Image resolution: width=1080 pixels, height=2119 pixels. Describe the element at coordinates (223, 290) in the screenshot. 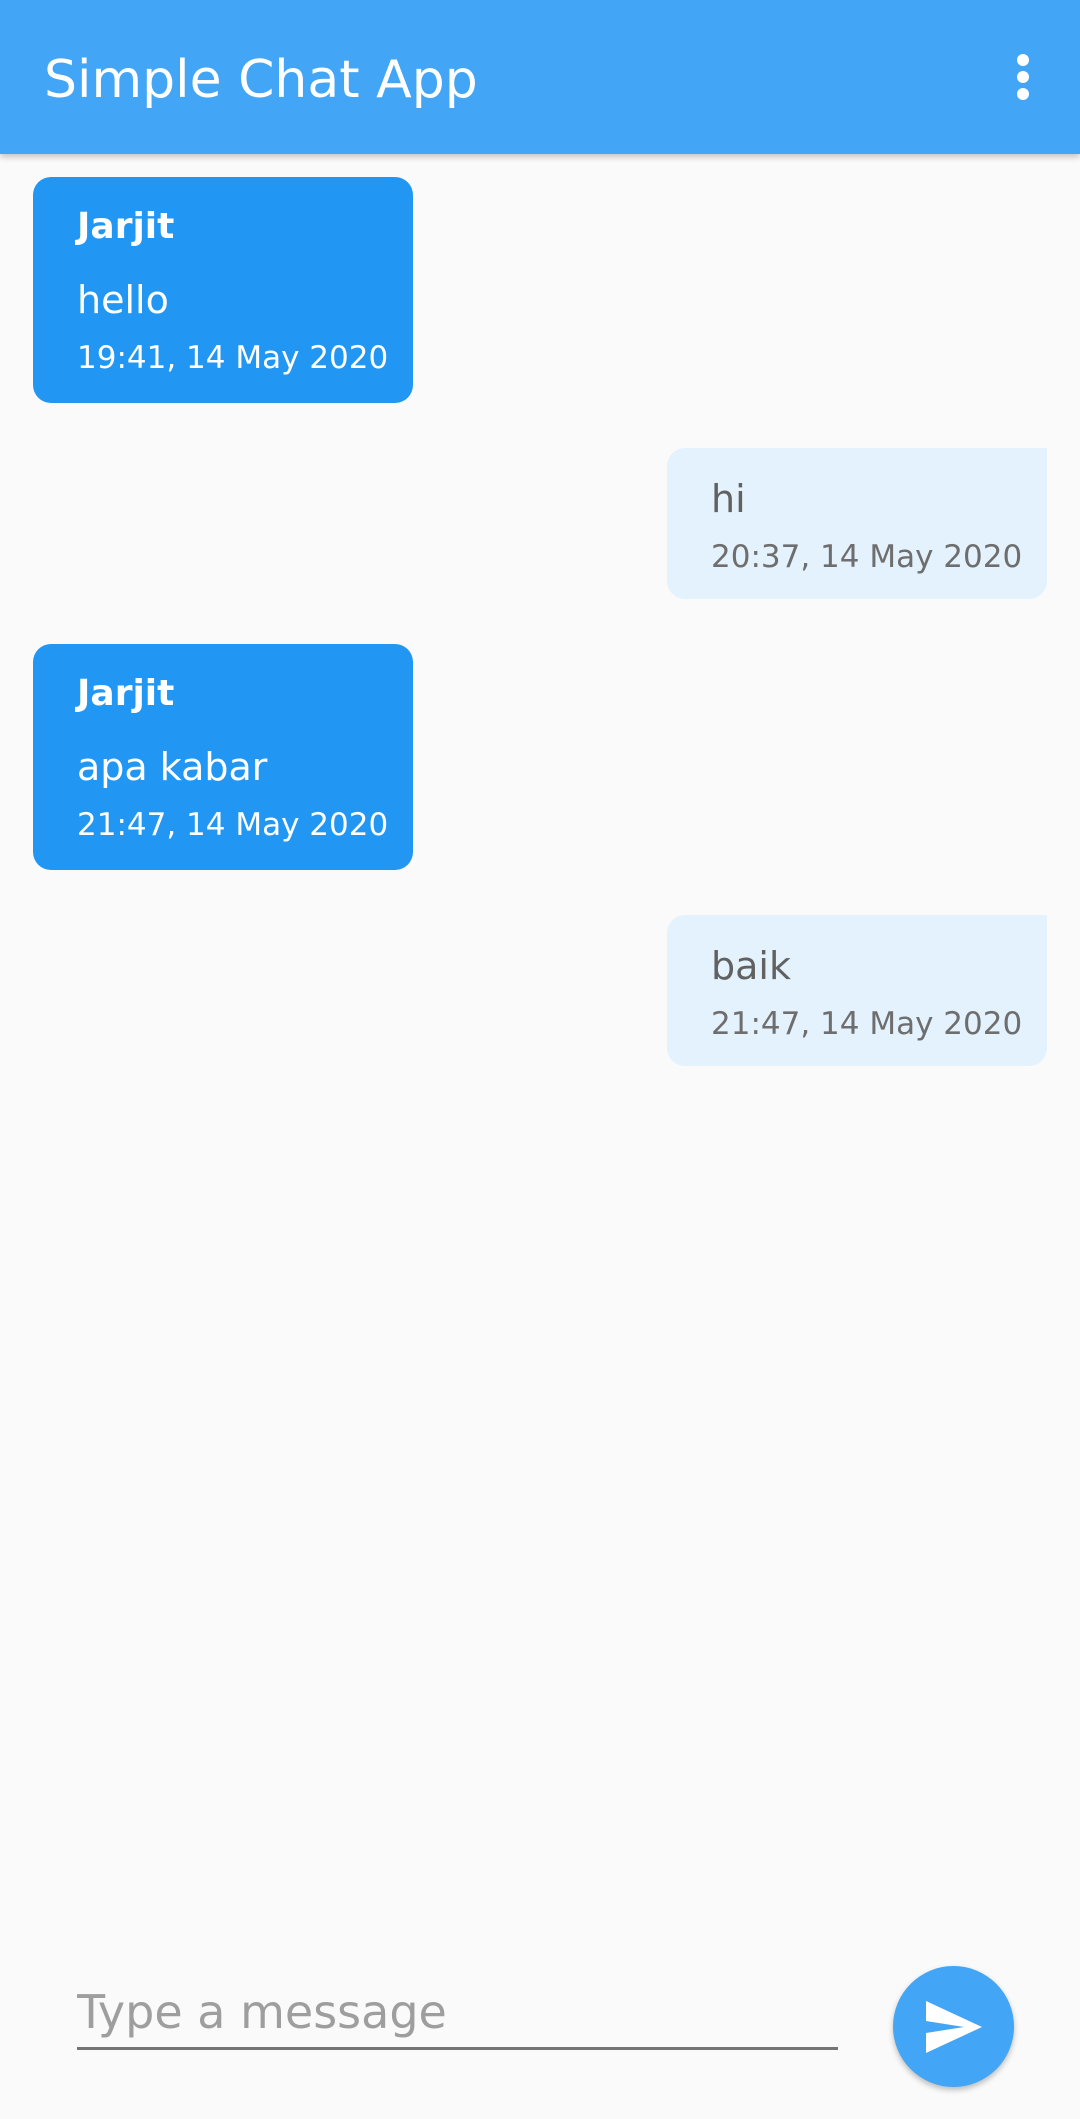

I see `incoming-message-bubble: Jarjit hello 19:41, 14 May 2020` at that location.